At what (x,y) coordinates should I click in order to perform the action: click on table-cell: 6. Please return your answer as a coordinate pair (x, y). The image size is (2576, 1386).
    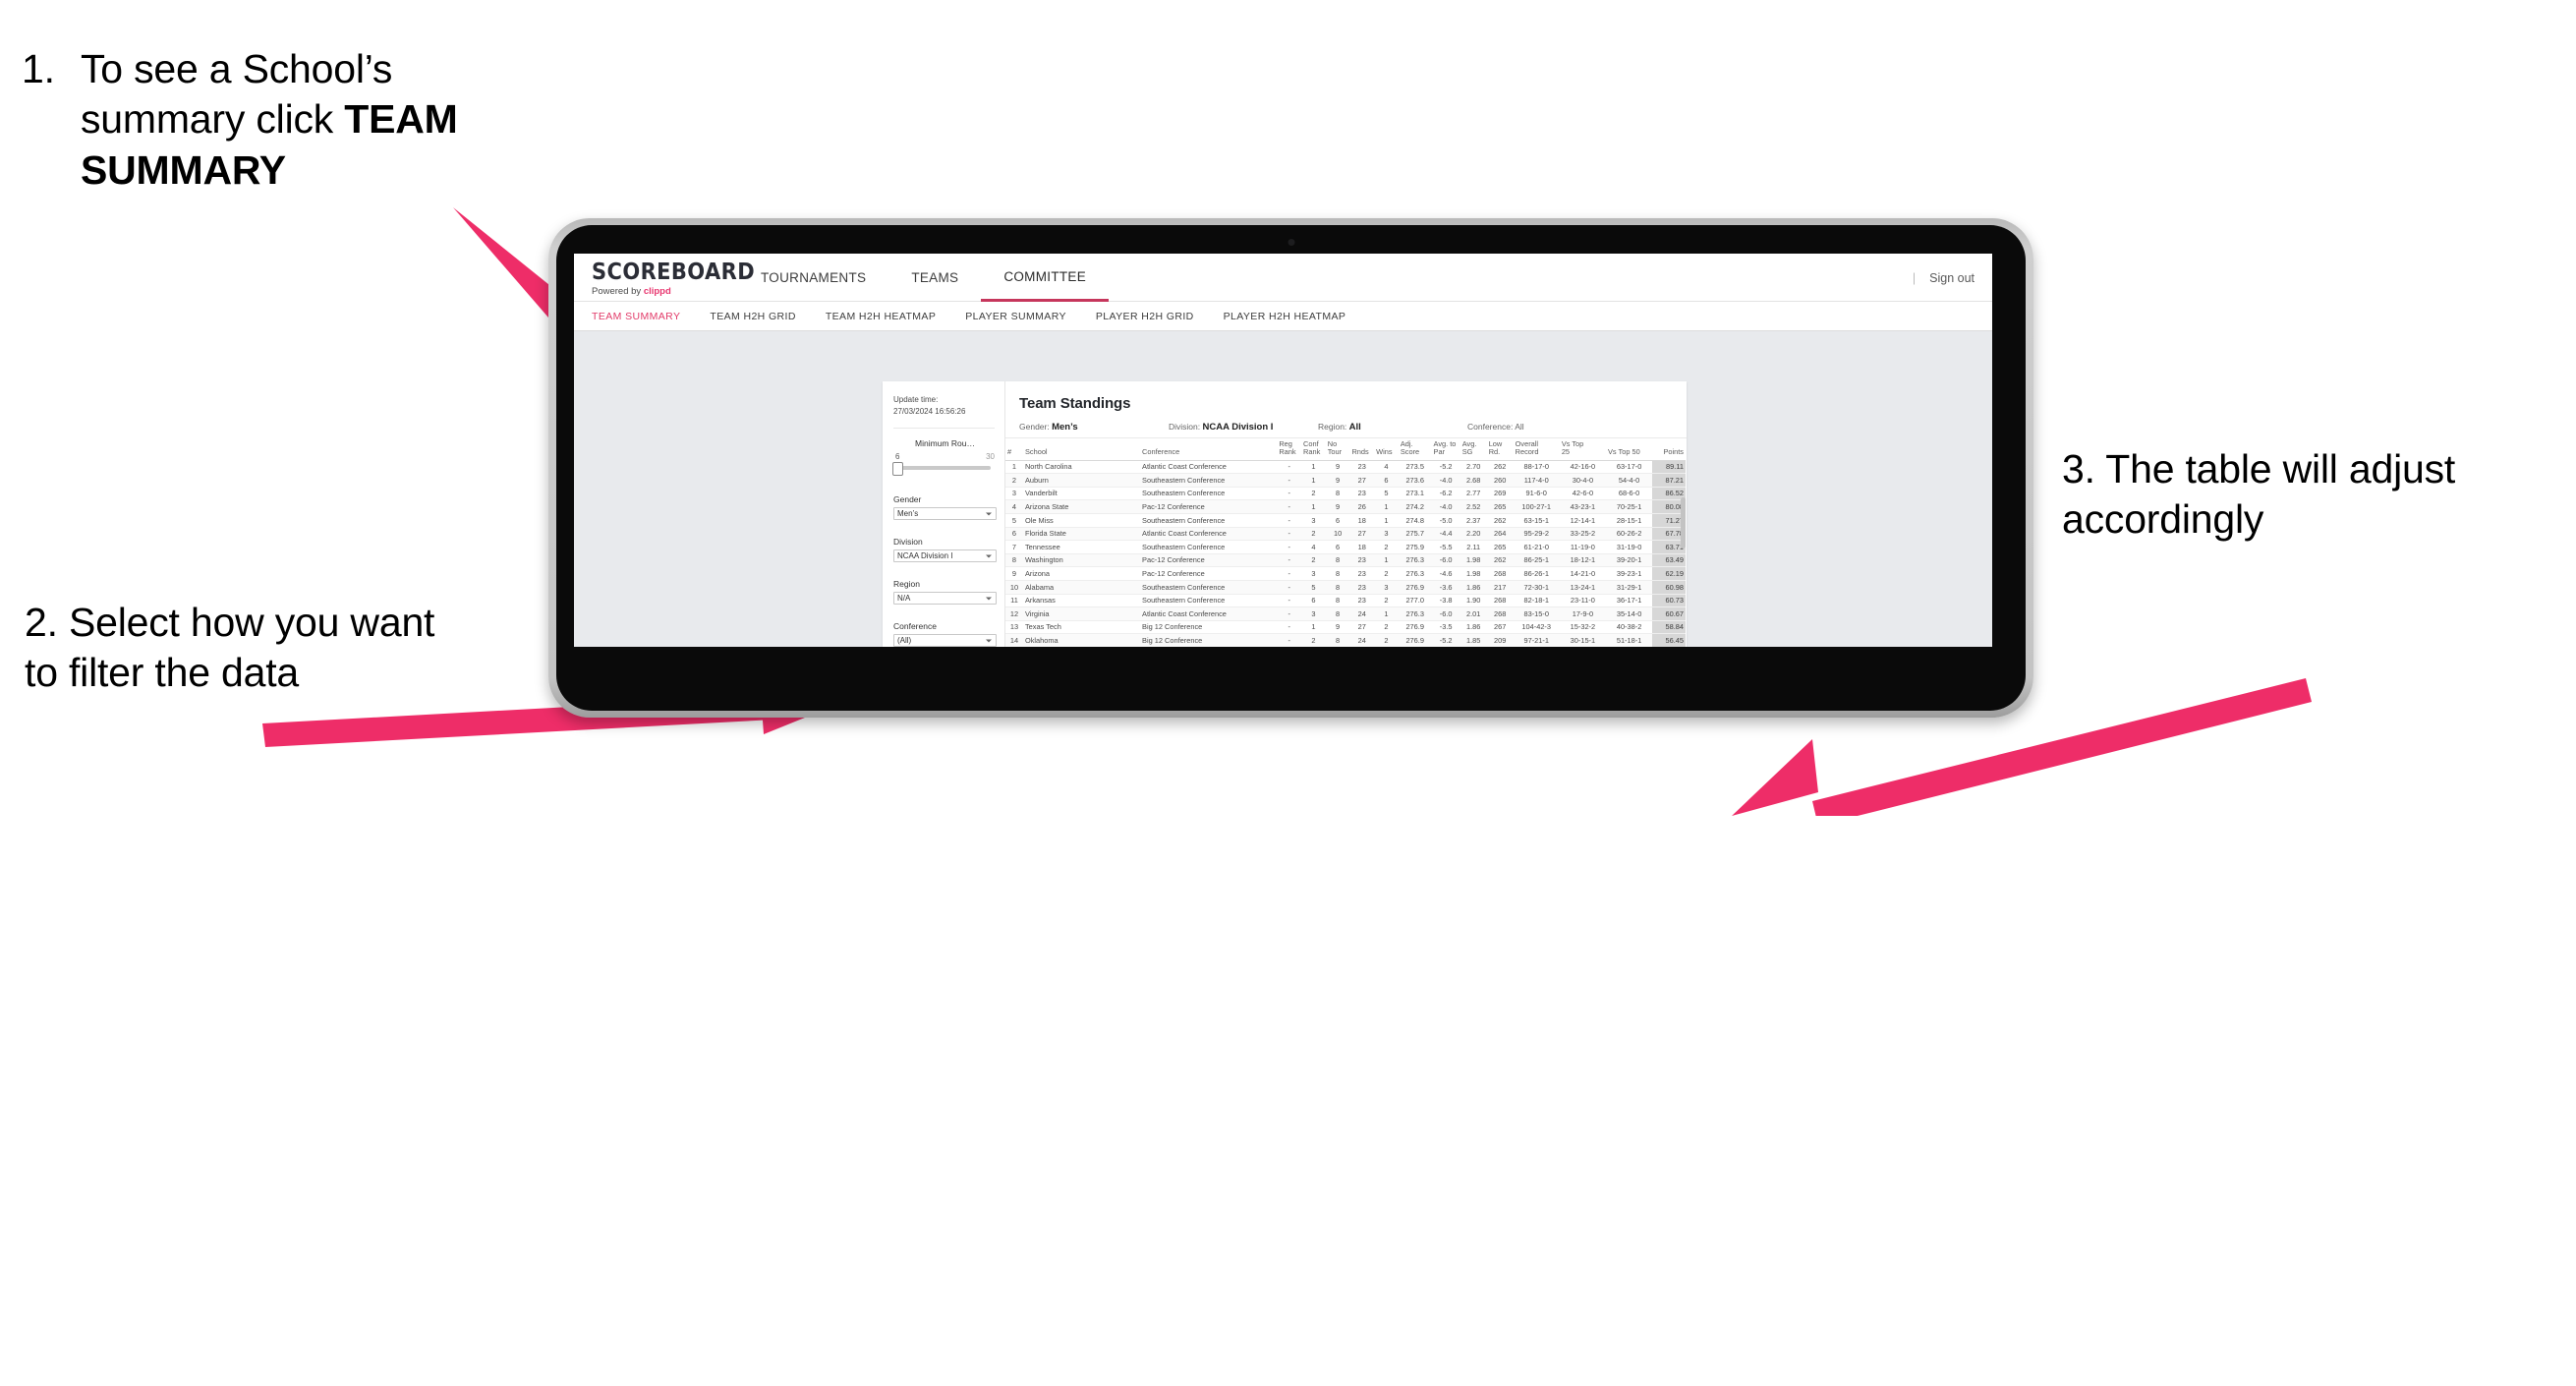
    Looking at the image, I should click on (1313, 601).